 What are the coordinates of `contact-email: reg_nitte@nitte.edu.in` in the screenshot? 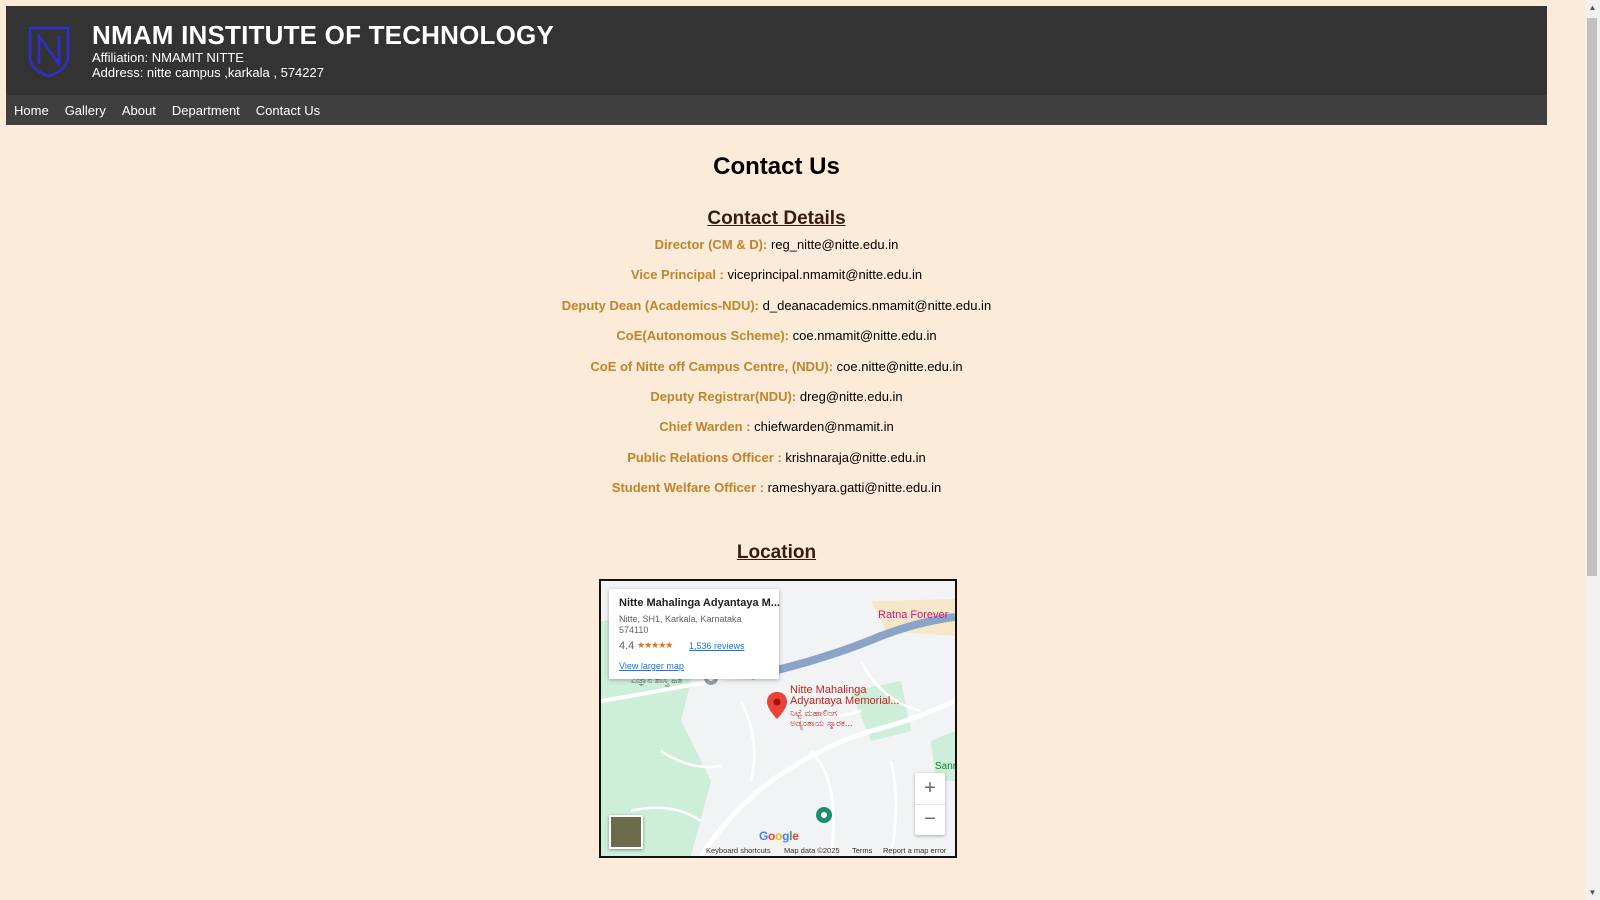 It's located at (834, 244).